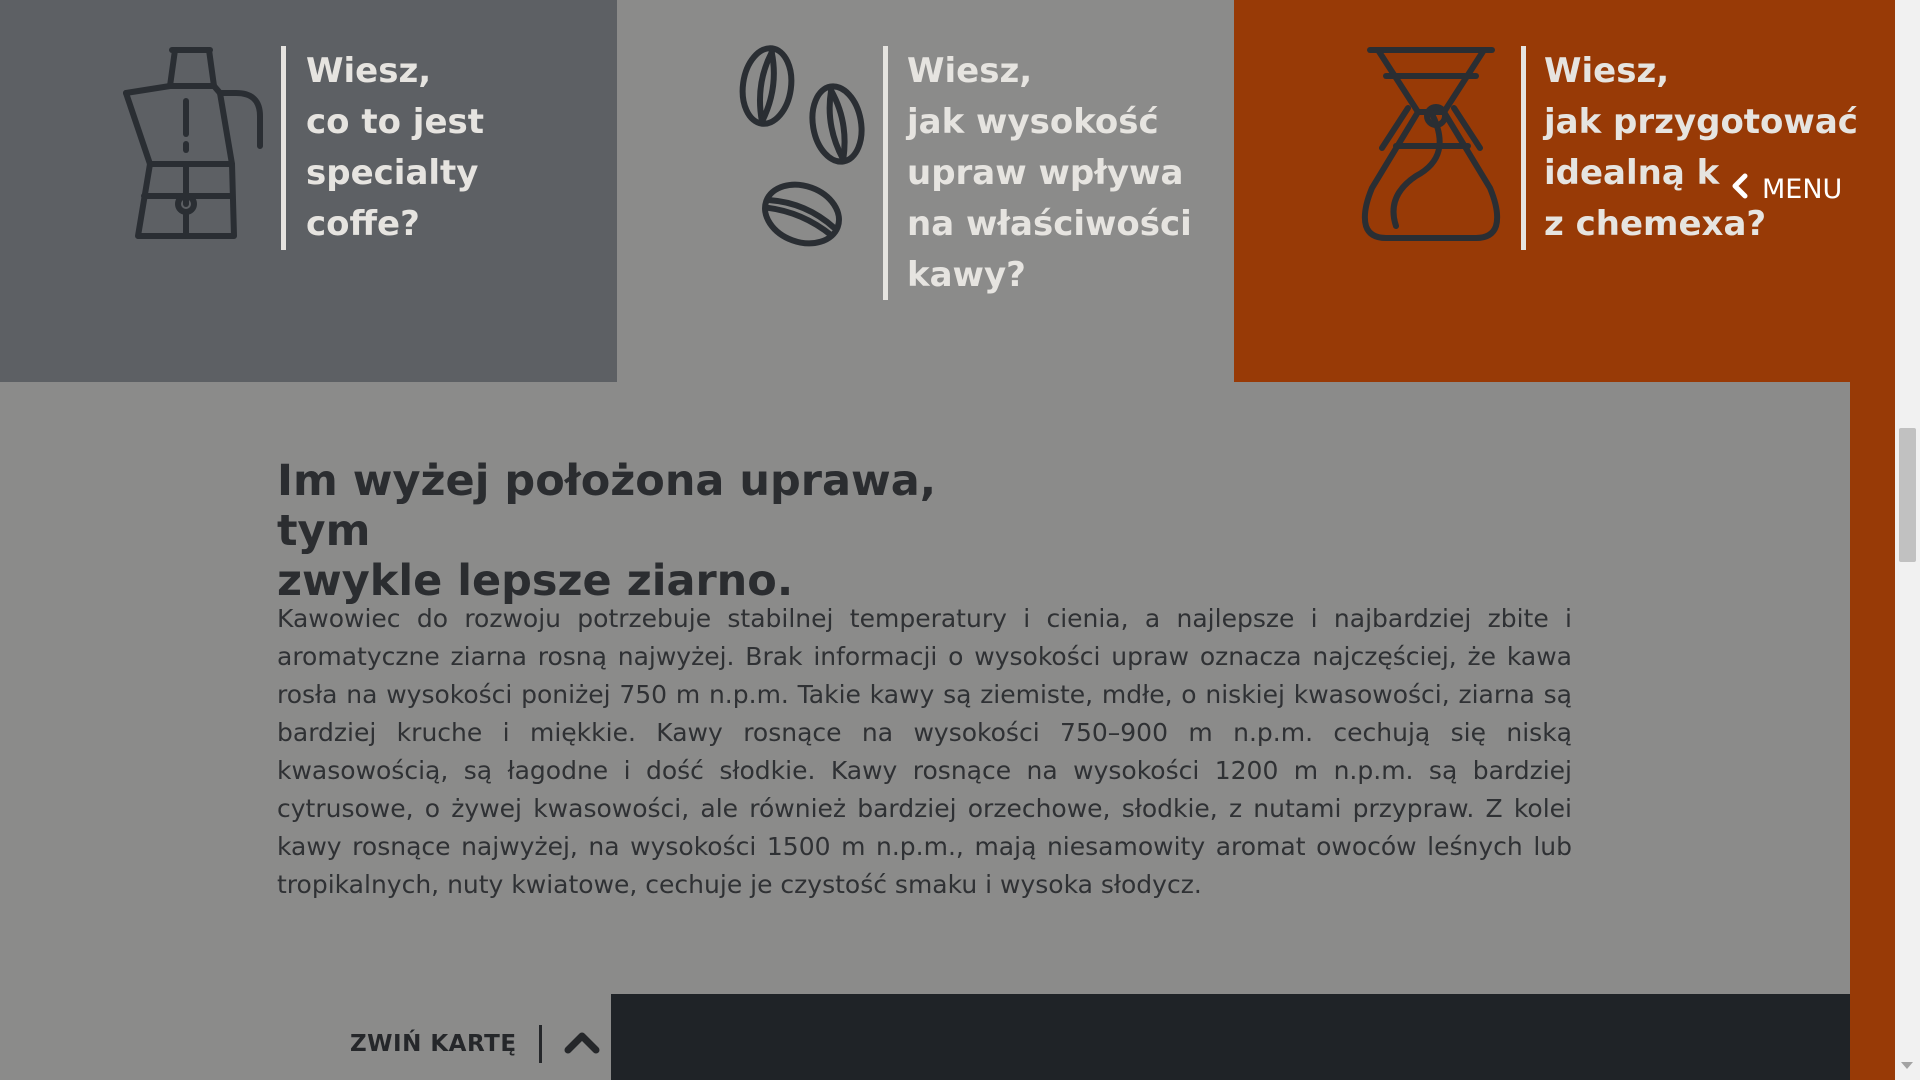 Image resolution: width=1920 pixels, height=1080 pixels. I want to click on collapse-divider, so click(540, 1044).